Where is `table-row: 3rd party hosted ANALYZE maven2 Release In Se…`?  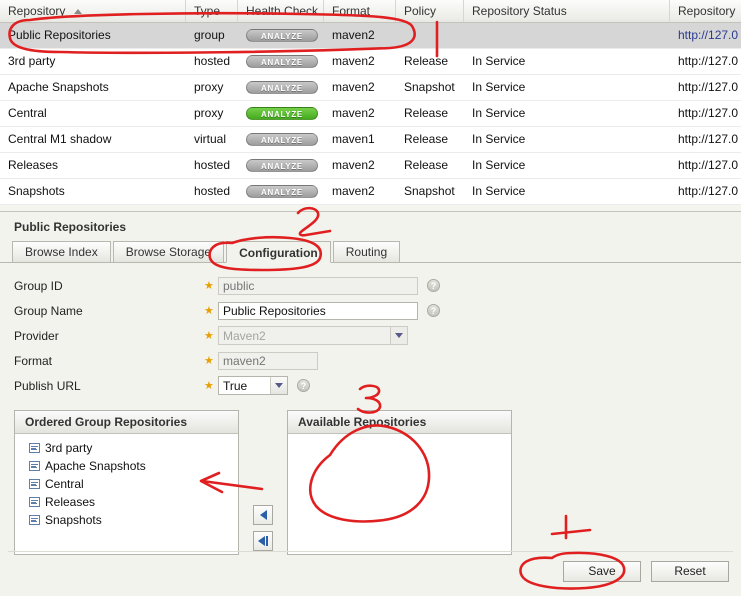 table-row: 3rd party hosted ANALYZE maven2 Release In Se… is located at coordinates (370, 62).